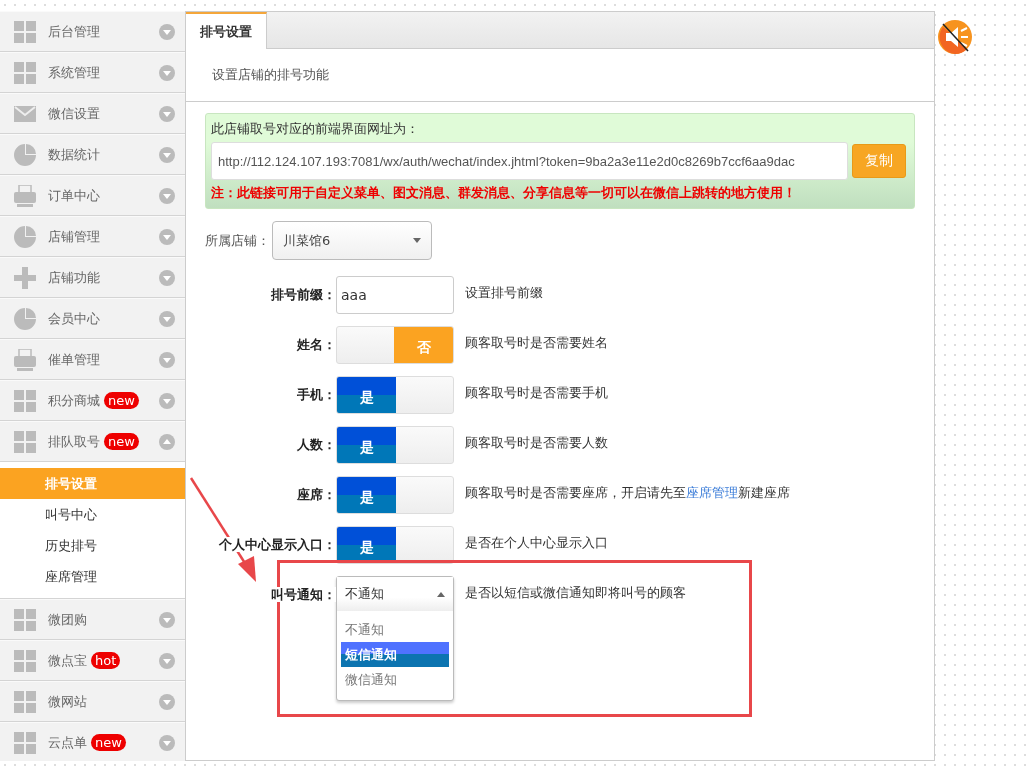 The height and width of the screenshot is (772, 1030). I want to click on sidebar-item: 微点宝 hot, so click(92, 660).